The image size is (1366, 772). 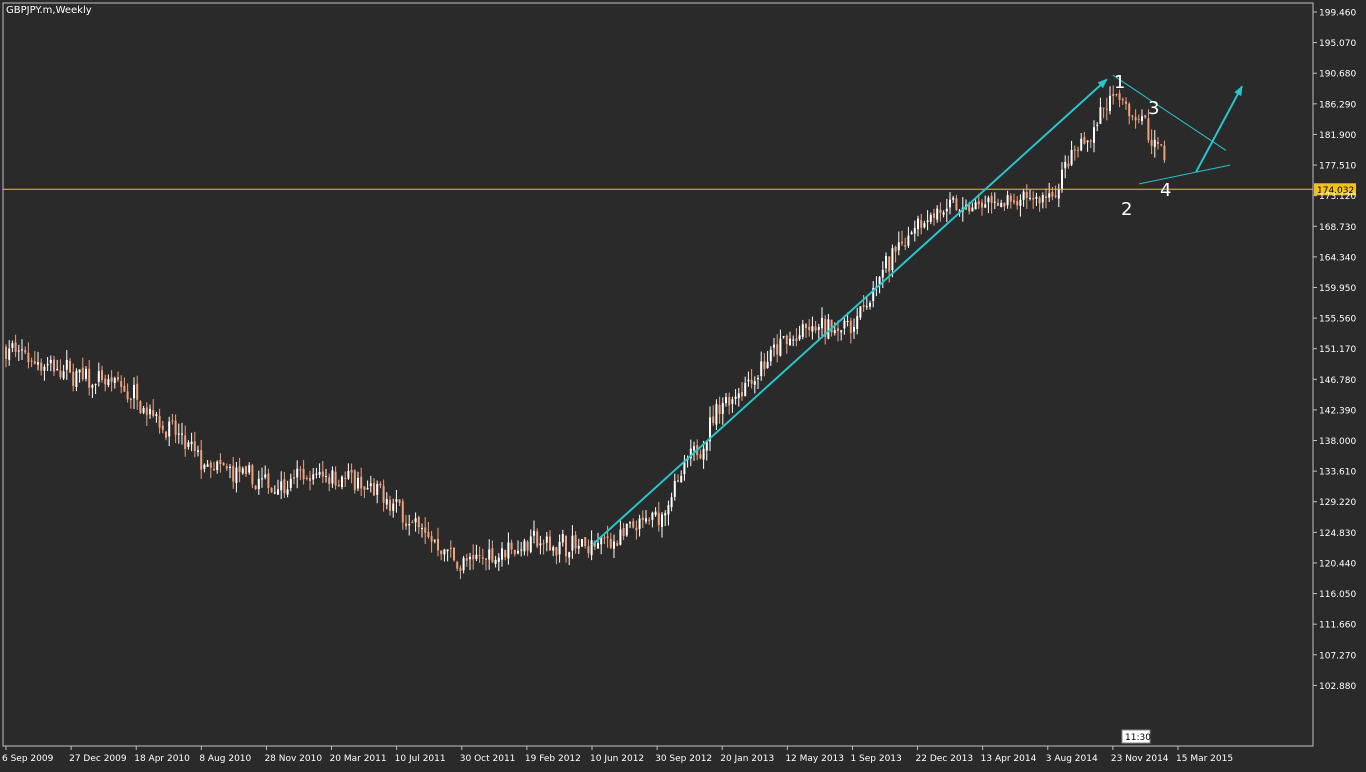 I want to click on y-tick-label: 124.830, so click(x=1337, y=534).